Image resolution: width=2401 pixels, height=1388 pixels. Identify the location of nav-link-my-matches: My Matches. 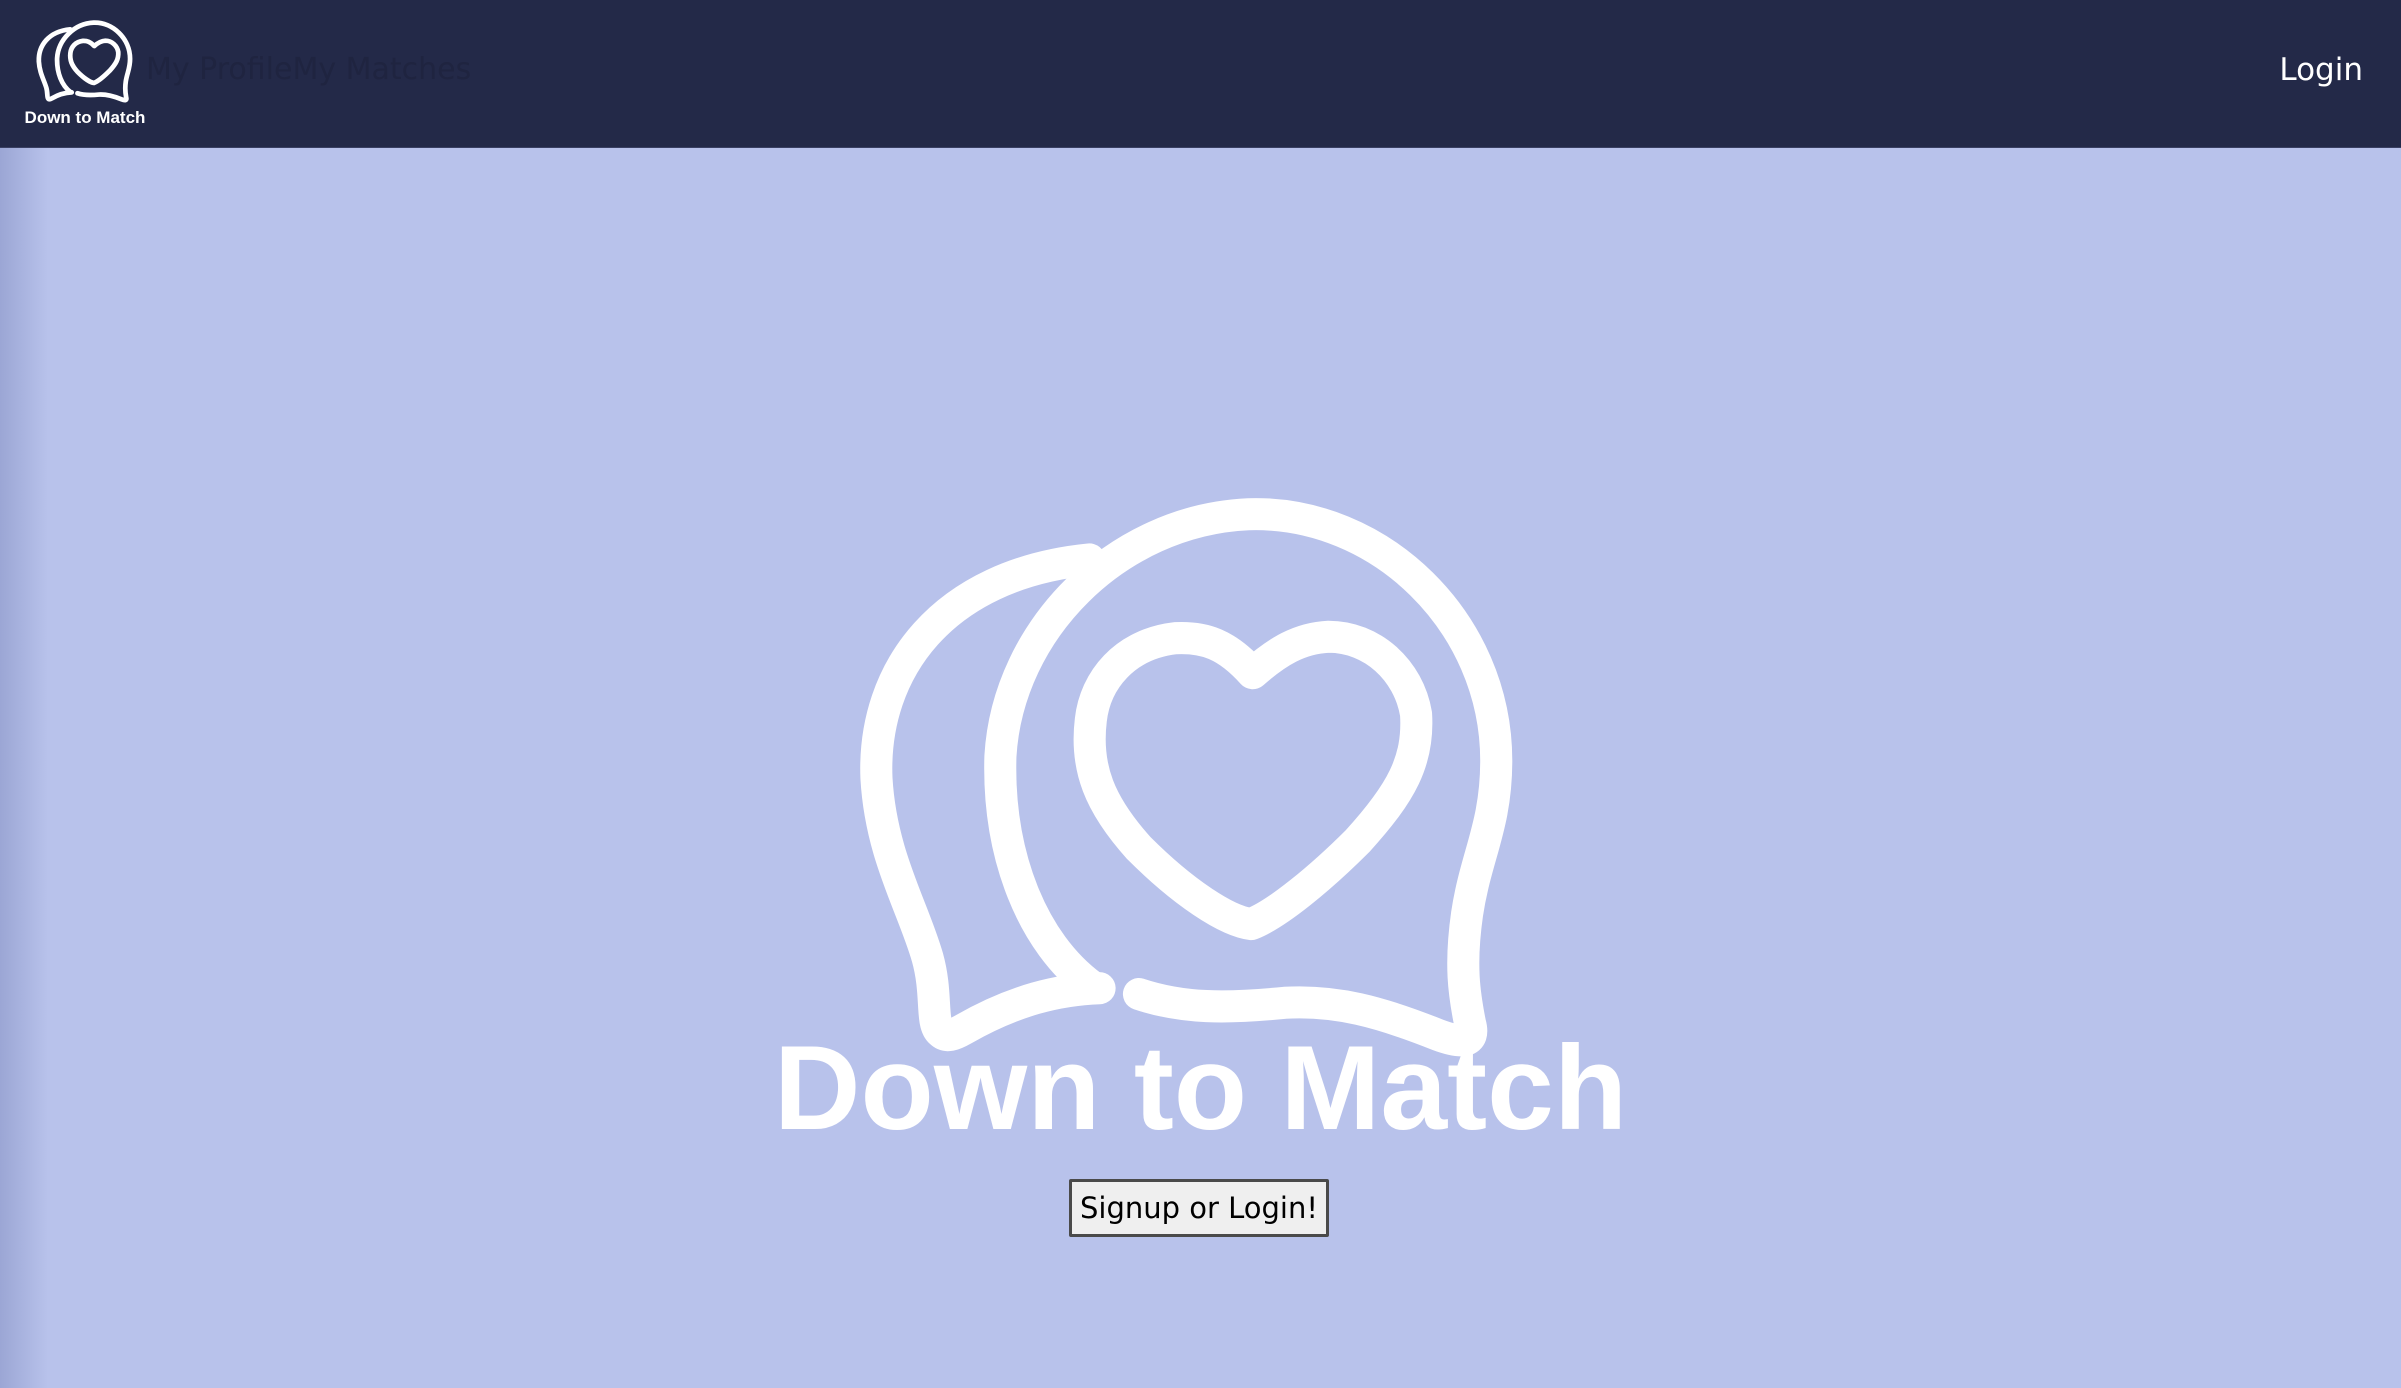
(381, 70).